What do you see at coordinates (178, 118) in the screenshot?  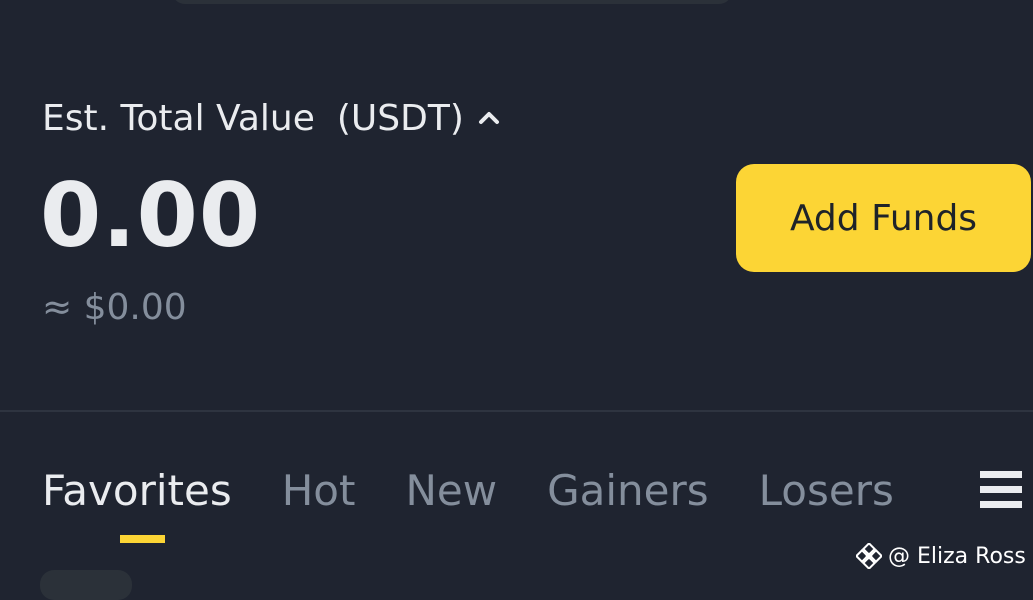 I see `est-total-value-label: Est. Total Value` at bounding box center [178, 118].